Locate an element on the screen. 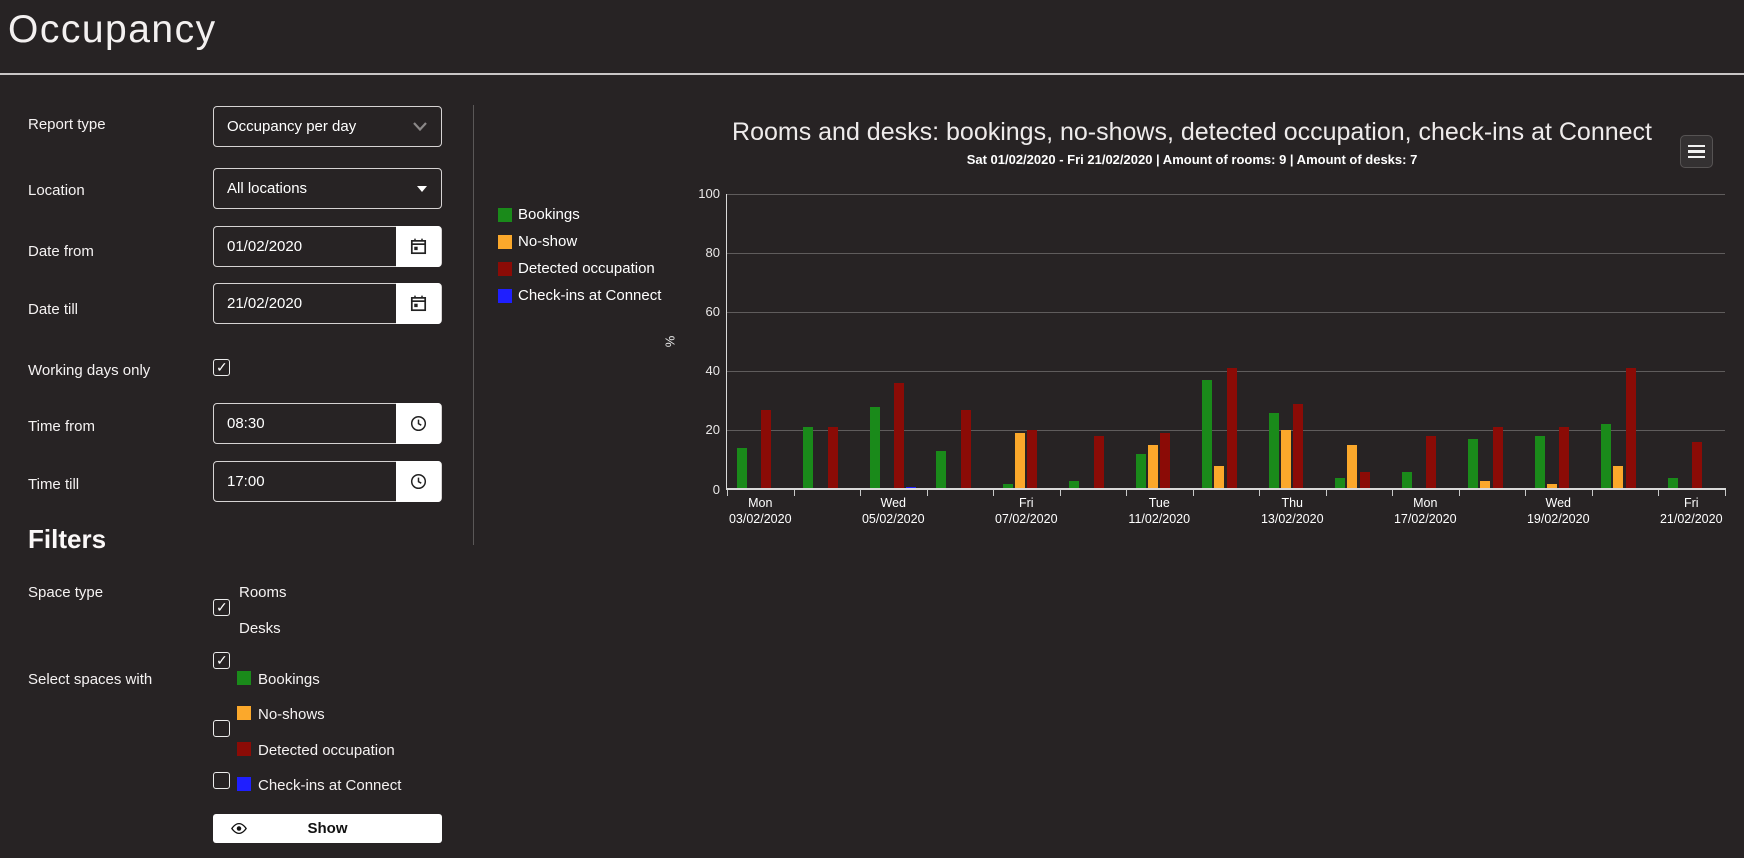  y-tick-label: 60 is located at coordinates (712, 312).